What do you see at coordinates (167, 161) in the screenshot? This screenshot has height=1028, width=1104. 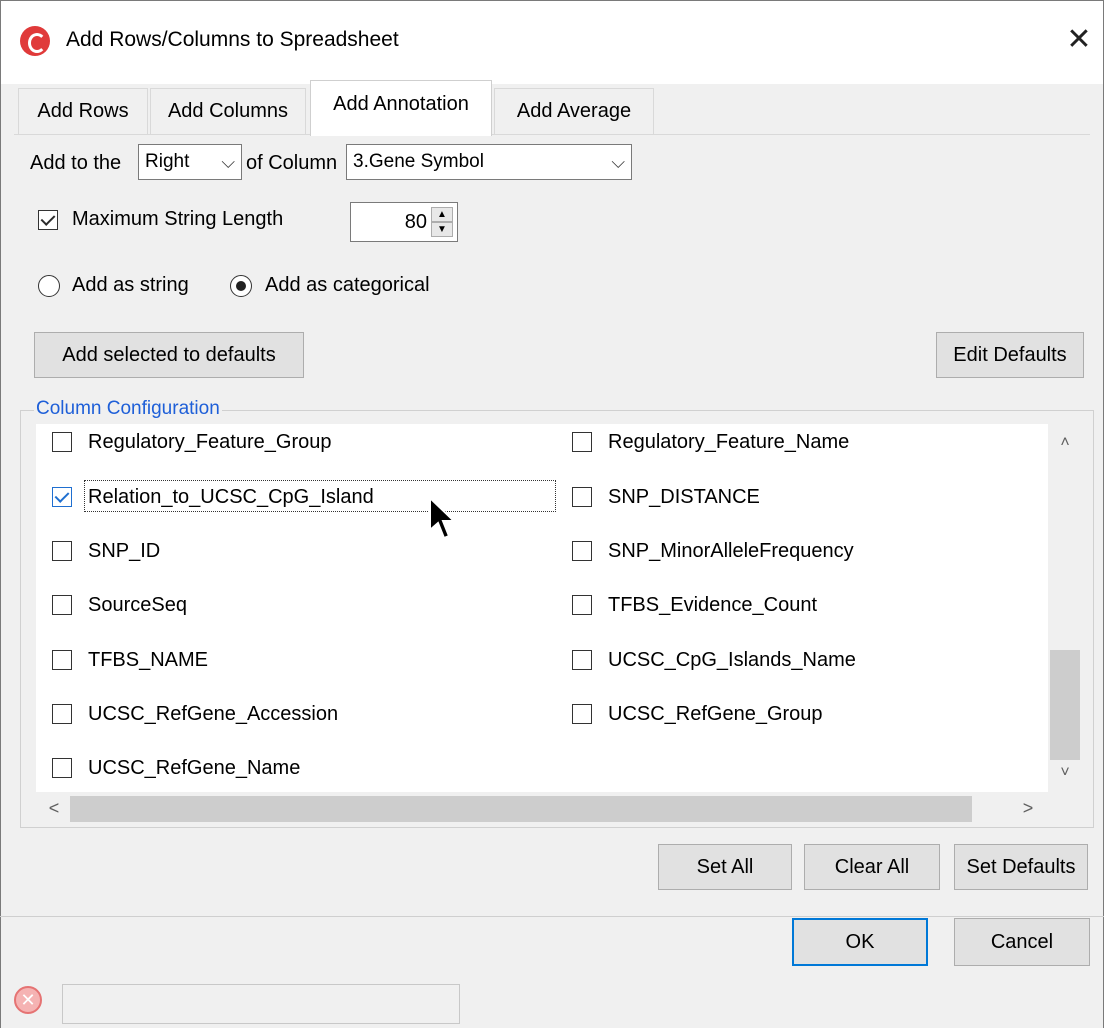 I see `side-value: Right` at bounding box center [167, 161].